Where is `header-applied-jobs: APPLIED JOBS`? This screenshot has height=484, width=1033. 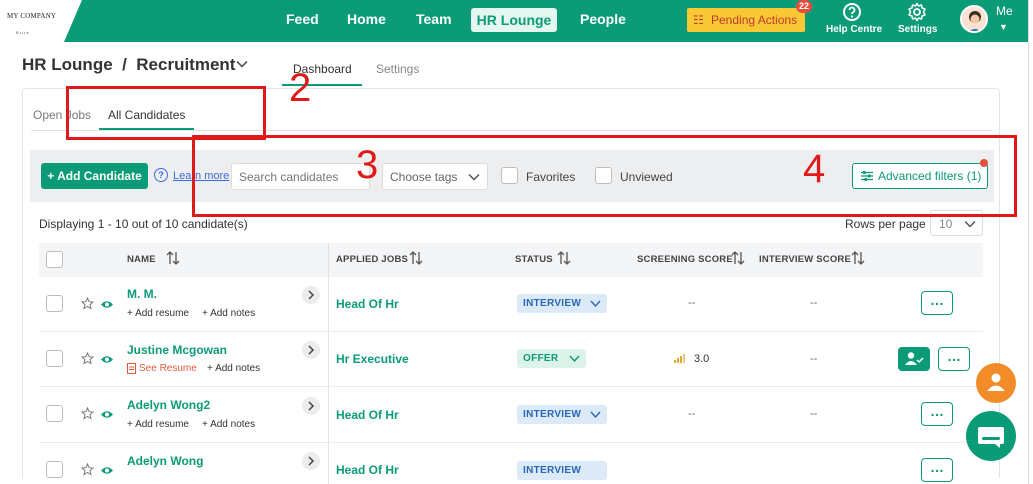
header-applied-jobs: APPLIED JOBS is located at coordinates (372, 259).